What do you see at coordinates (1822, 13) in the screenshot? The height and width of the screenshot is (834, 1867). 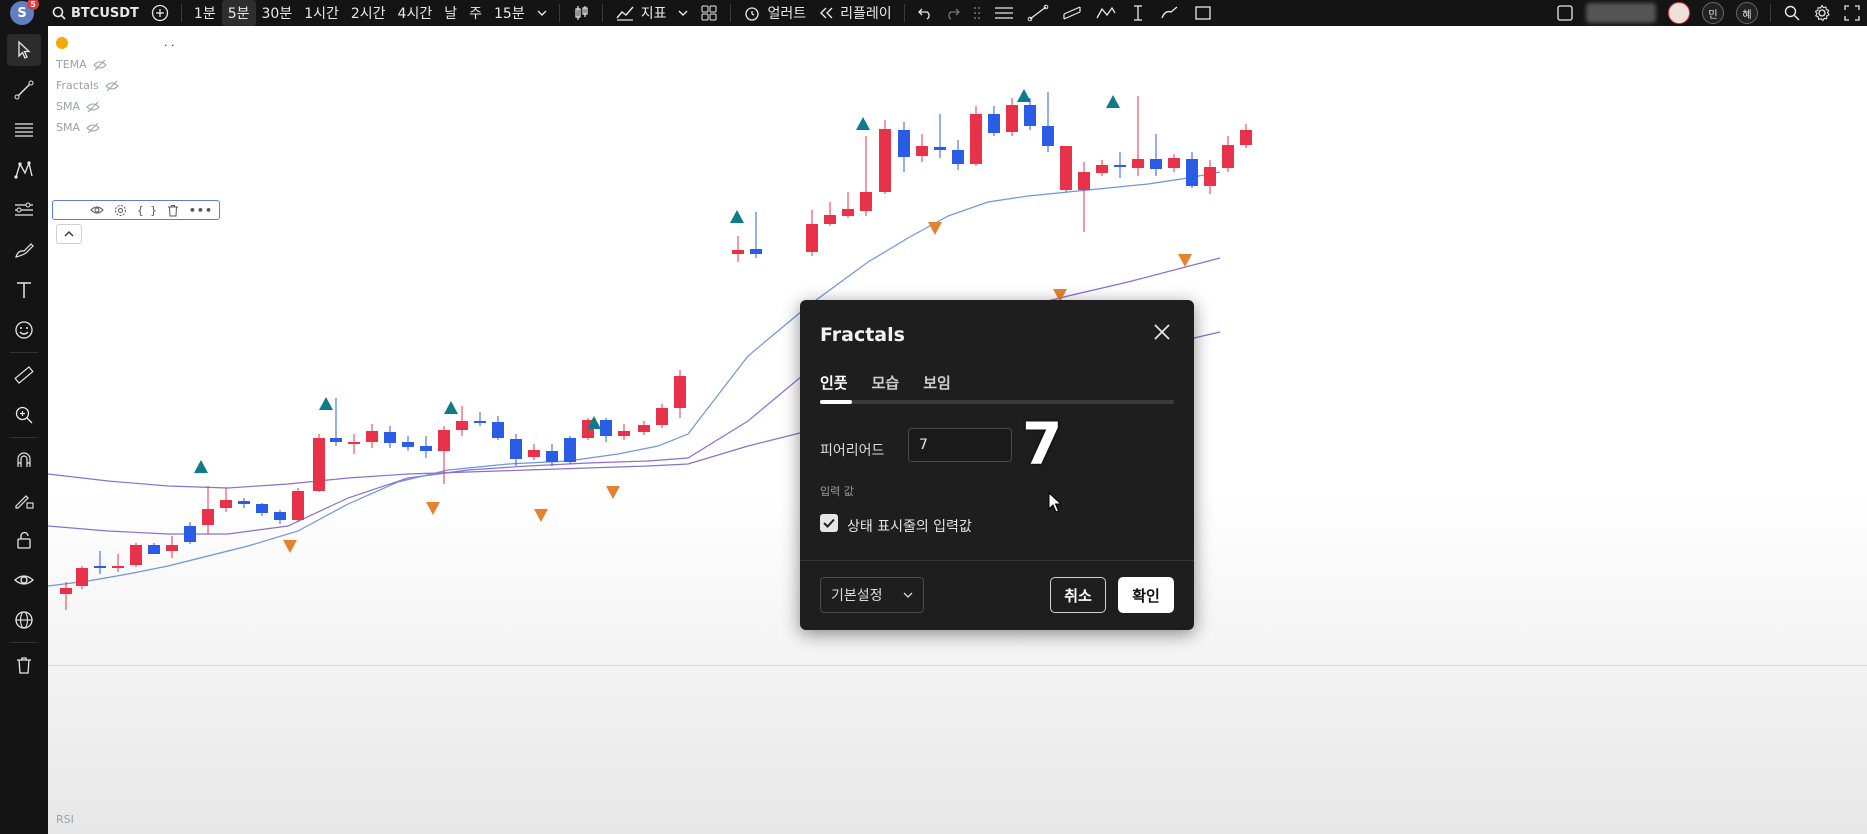 I see `settings-button` at bounding box center [1822, 13].